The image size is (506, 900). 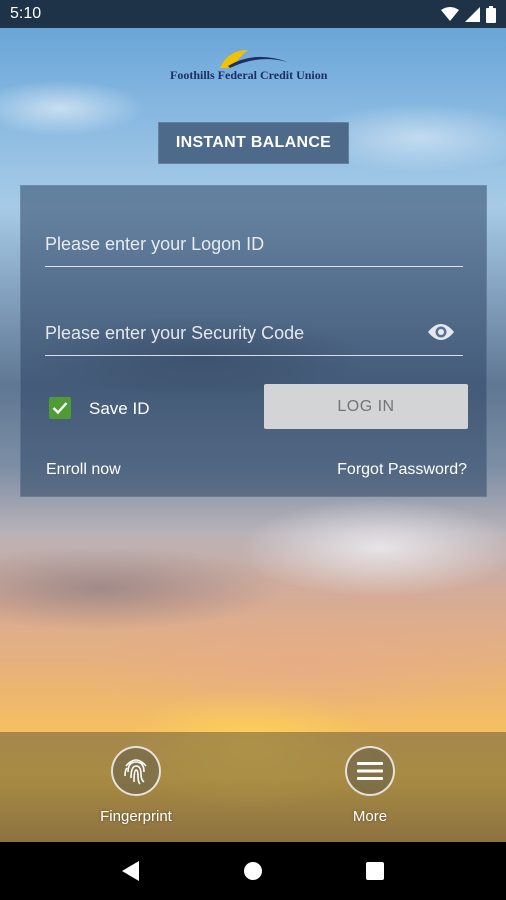 I want to click on checkmark-icon, so click(x=60, y=408).